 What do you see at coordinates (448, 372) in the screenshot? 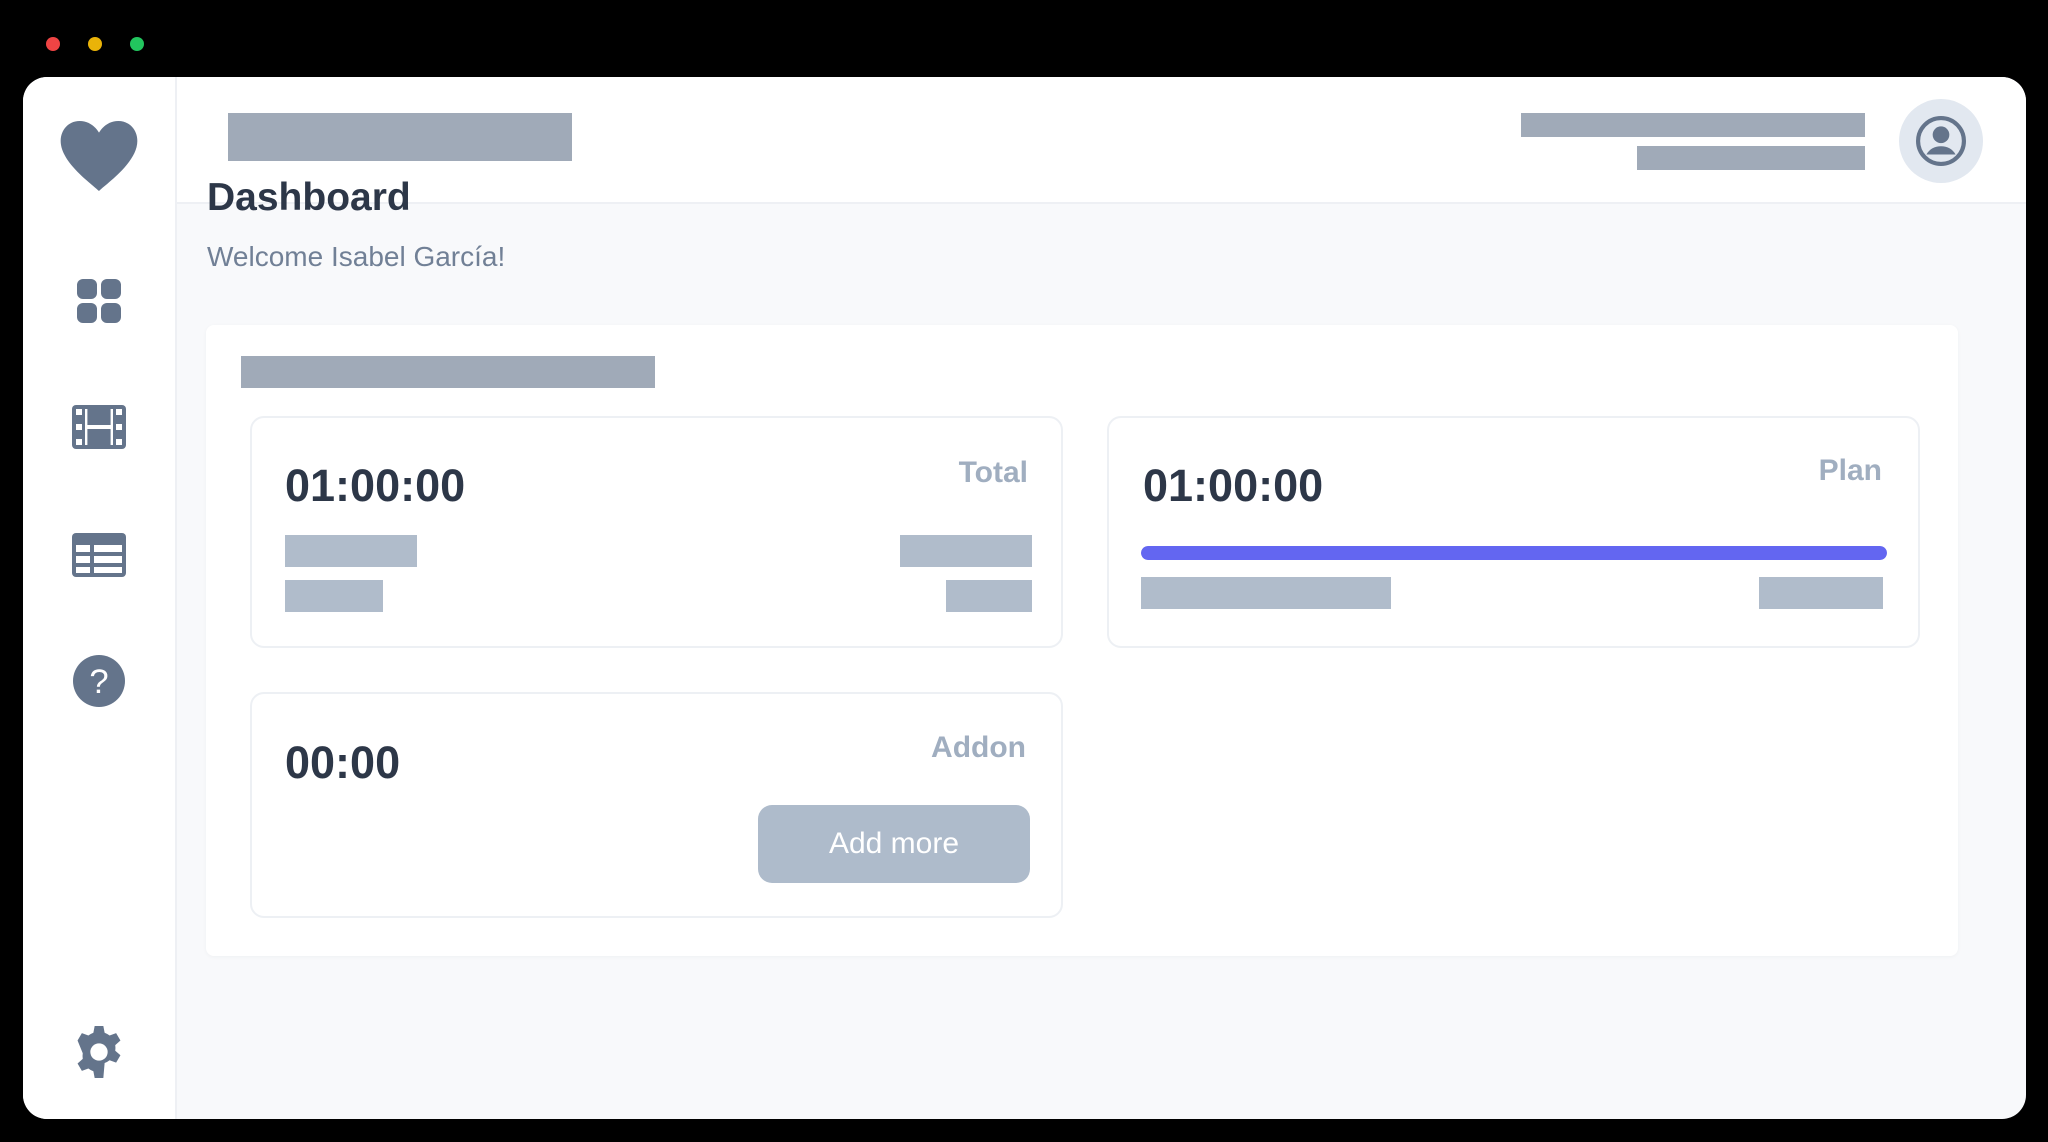
I see `panel-title-placeholder` at bounding box center [448, 372].